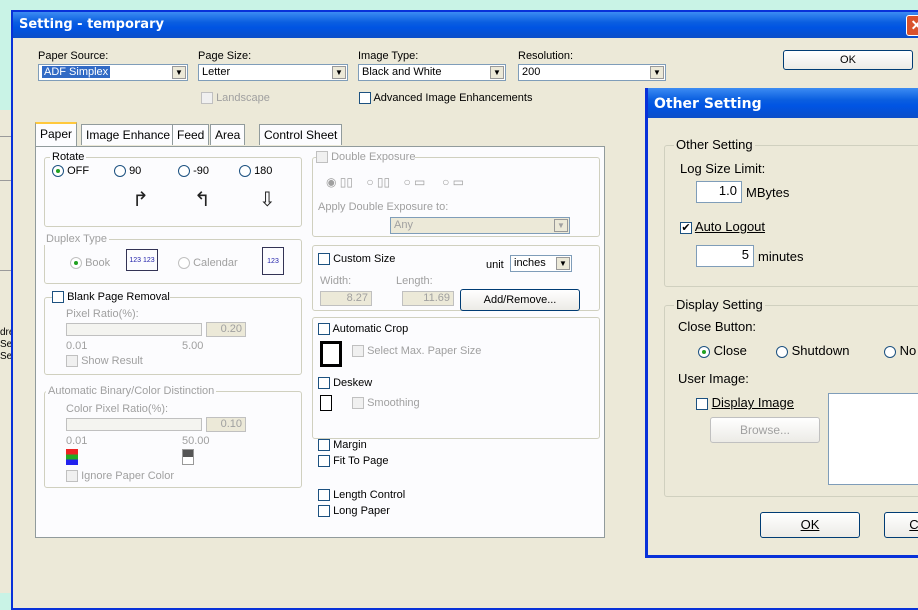 This screenshot has height=610, width=918. I want to click on color-icon, so click(72, 457).